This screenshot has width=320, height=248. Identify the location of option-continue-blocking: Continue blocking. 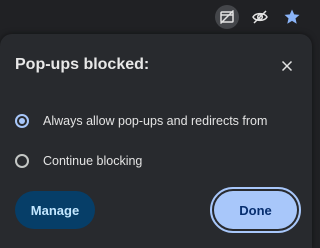
(78, 161).